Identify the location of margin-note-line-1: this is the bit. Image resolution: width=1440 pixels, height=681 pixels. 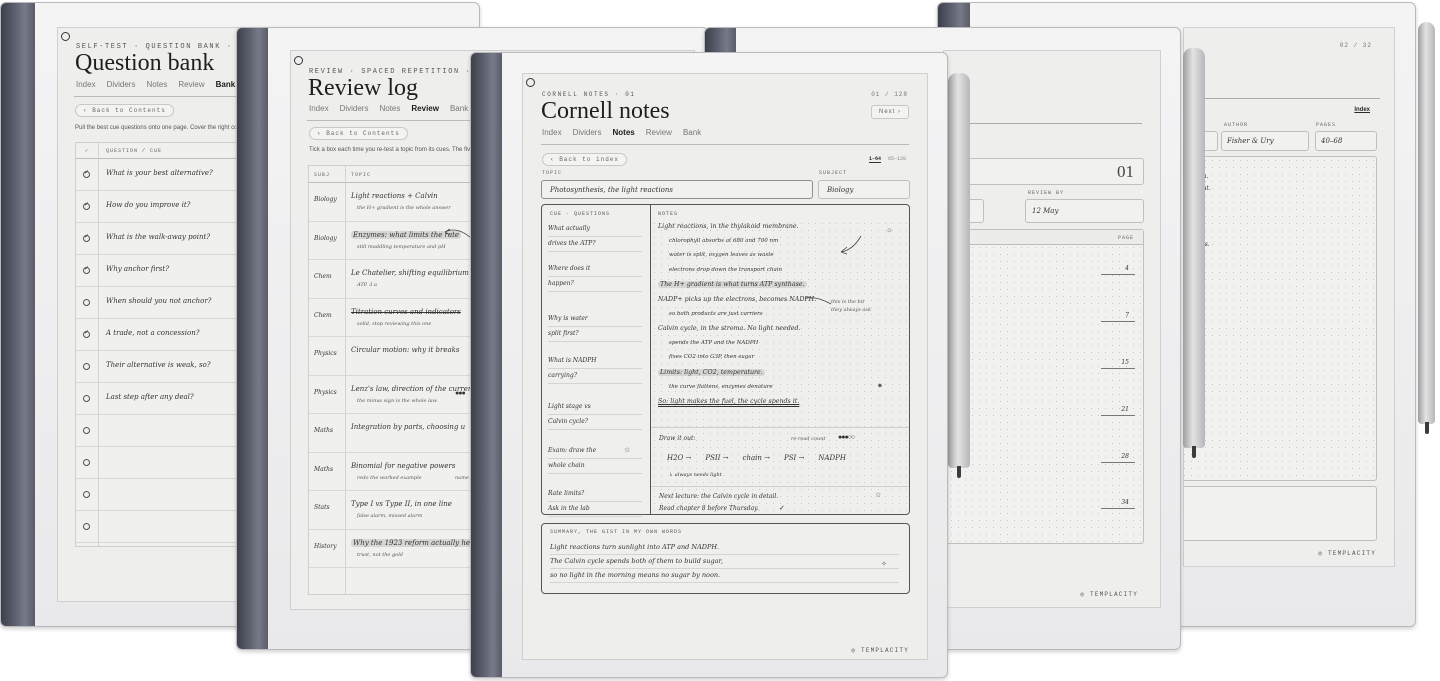
(848, 302).